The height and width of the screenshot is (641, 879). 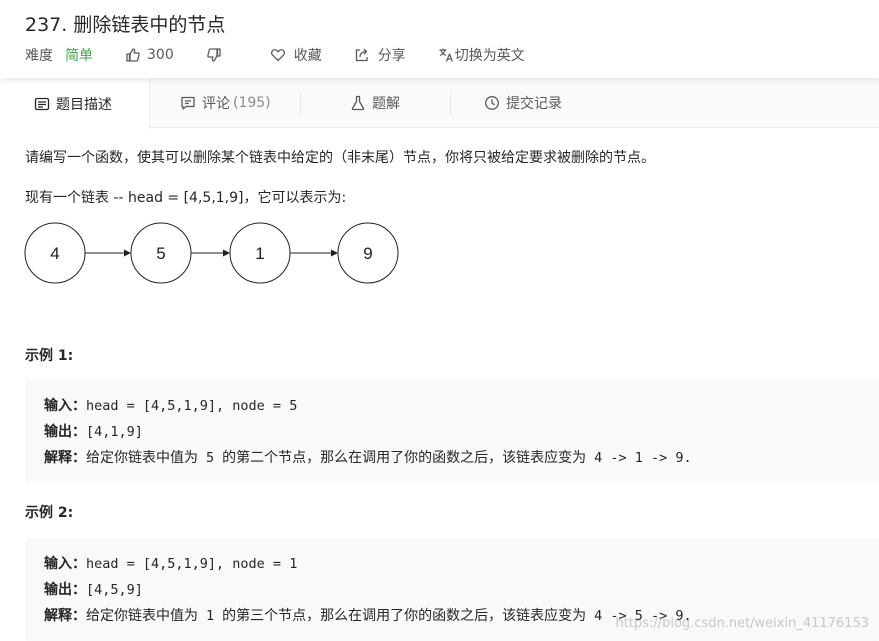 I want to click on tab-comments-count: (195), so click(x=252, y=103).